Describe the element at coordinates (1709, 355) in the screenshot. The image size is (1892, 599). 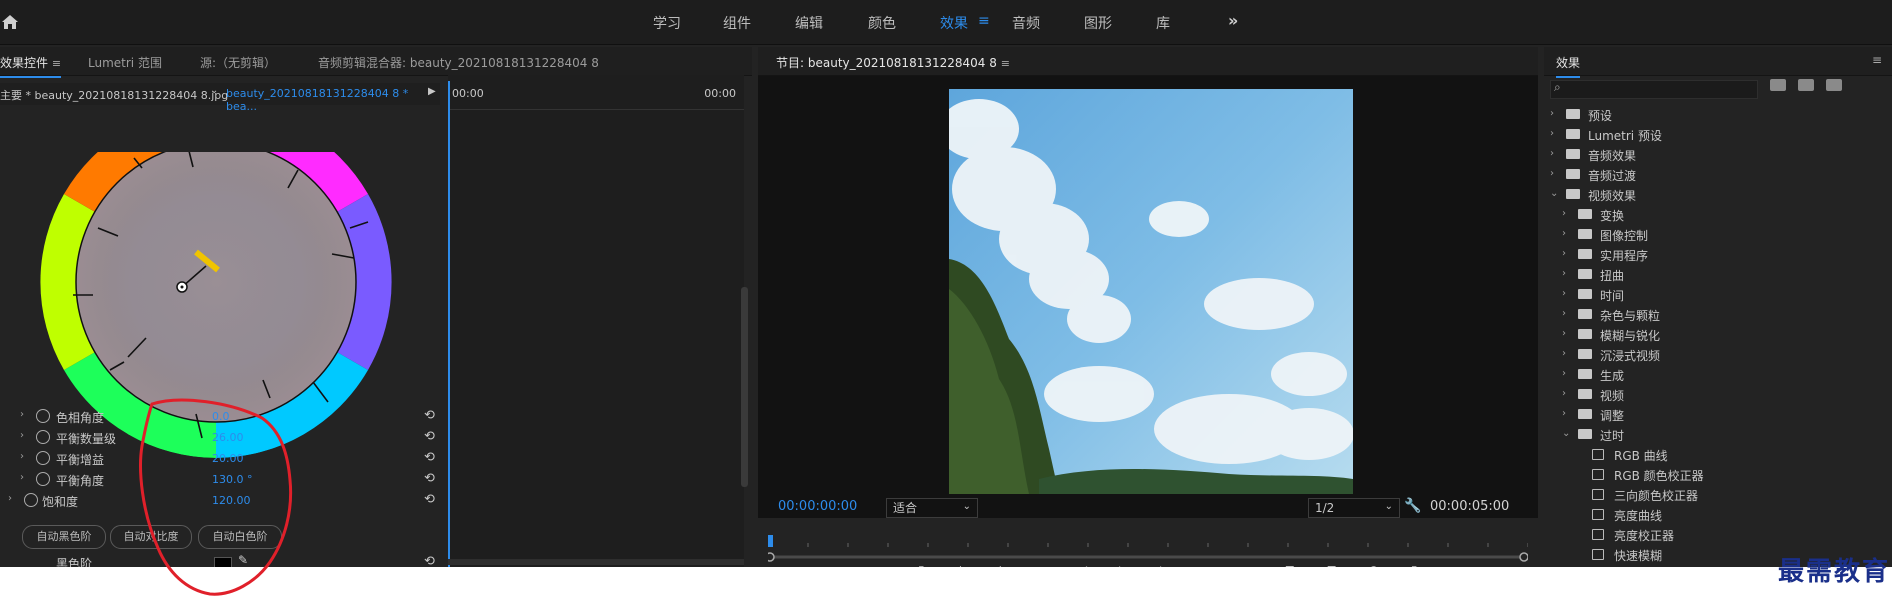
I see `effects-tree-item: › 沉浸式视频` at that location.